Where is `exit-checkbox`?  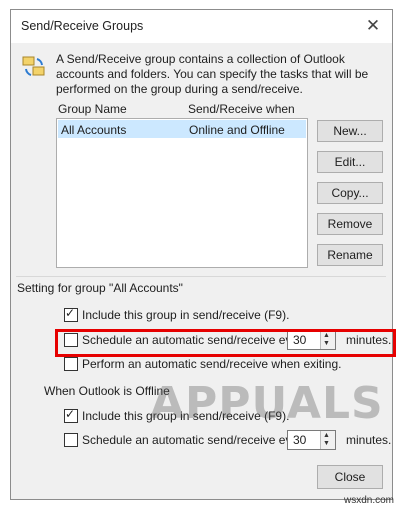
exit-checkbox is located at coordinates (71, 364).